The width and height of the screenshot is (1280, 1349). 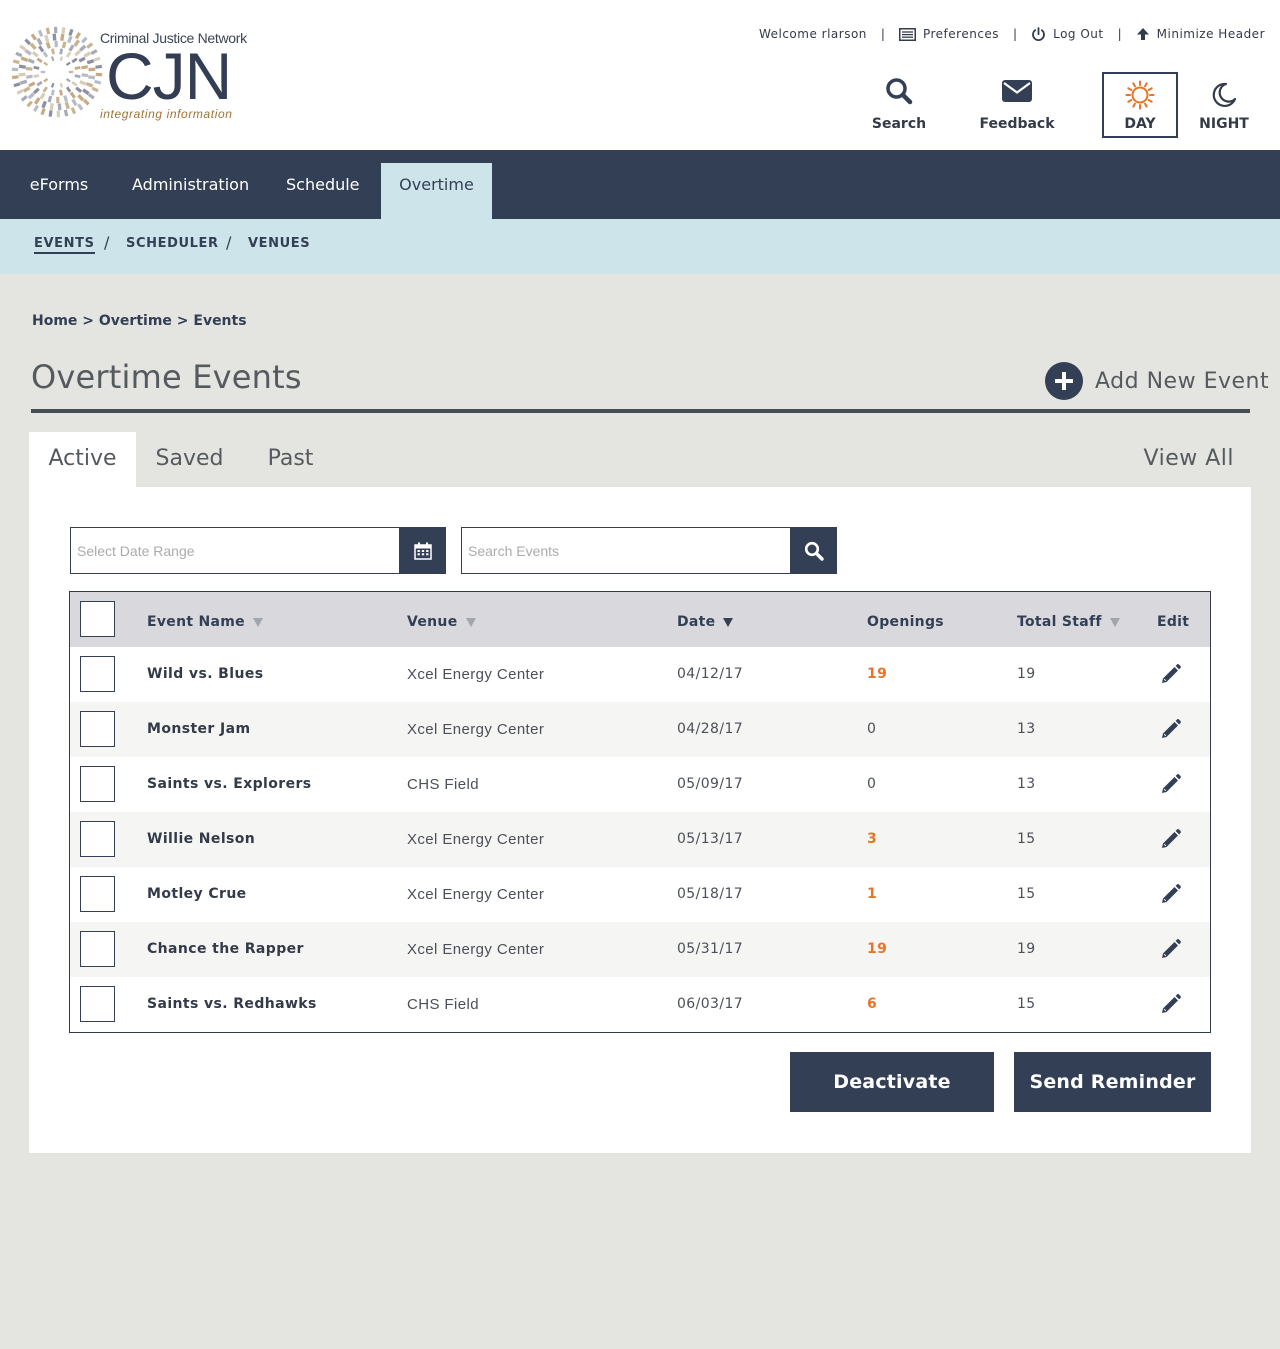 What do you see at coordinates (1140, 105) in the screenshot?
I see `day-mode-toggle: DAY` at bounding box center [1140, 105].